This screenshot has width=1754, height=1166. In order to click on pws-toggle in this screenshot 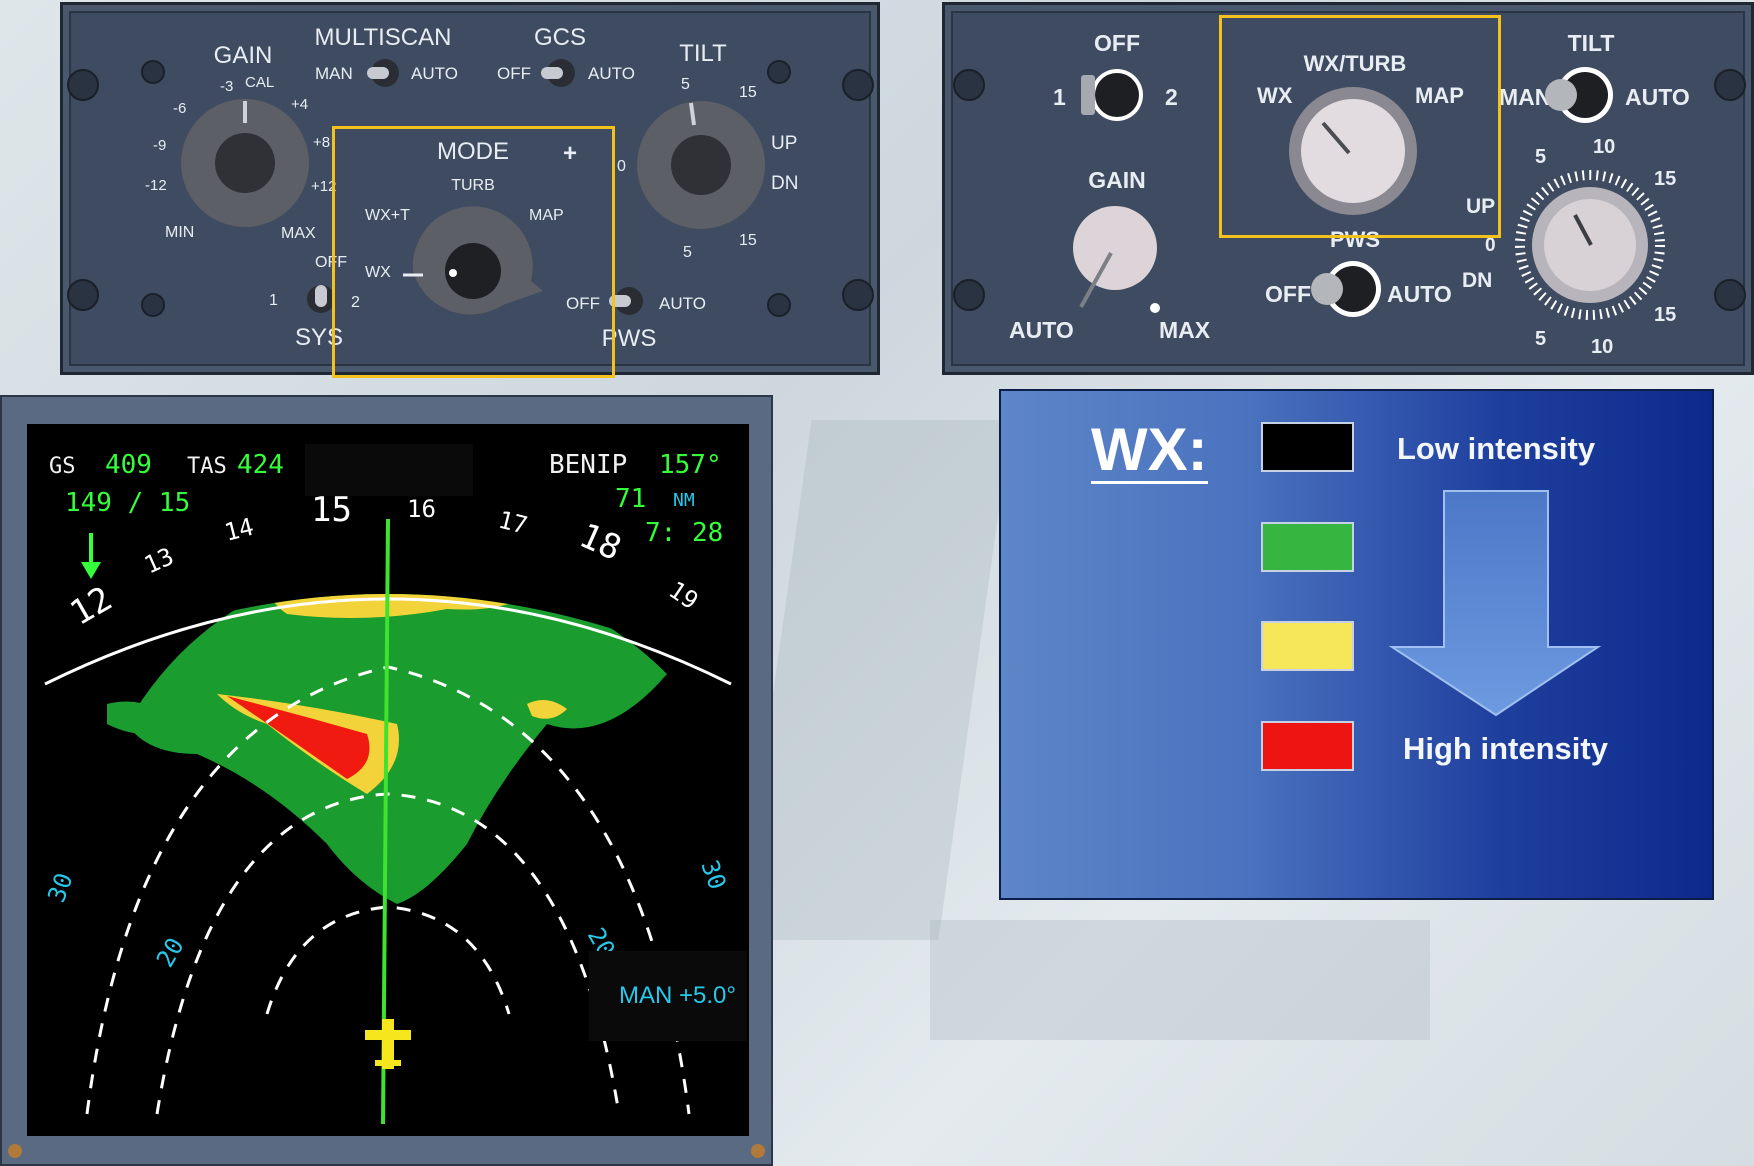, I will do `click(1346, 289)`.